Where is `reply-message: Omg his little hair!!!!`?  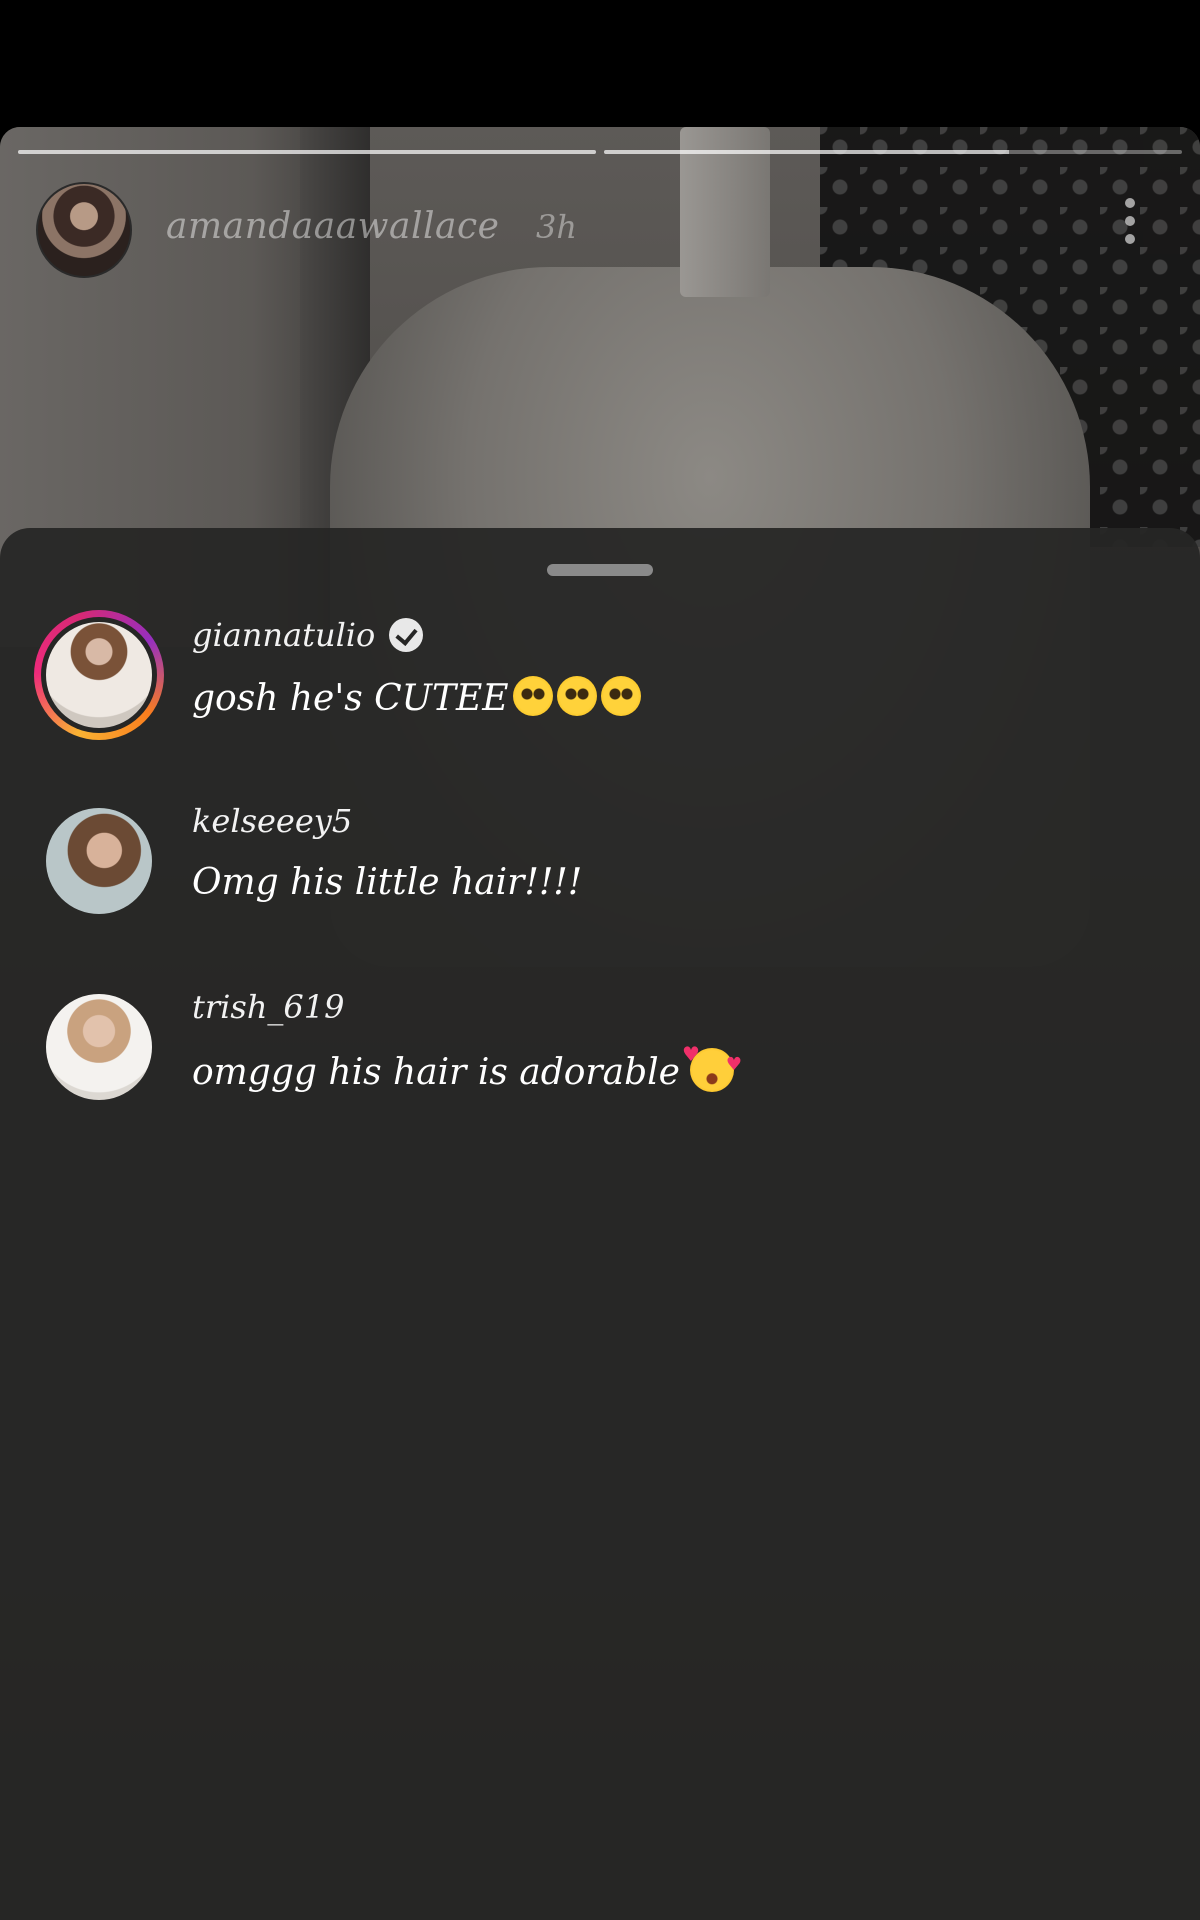
reply-message: Omg his little hair!!!! is located at coordinates (387, 882).